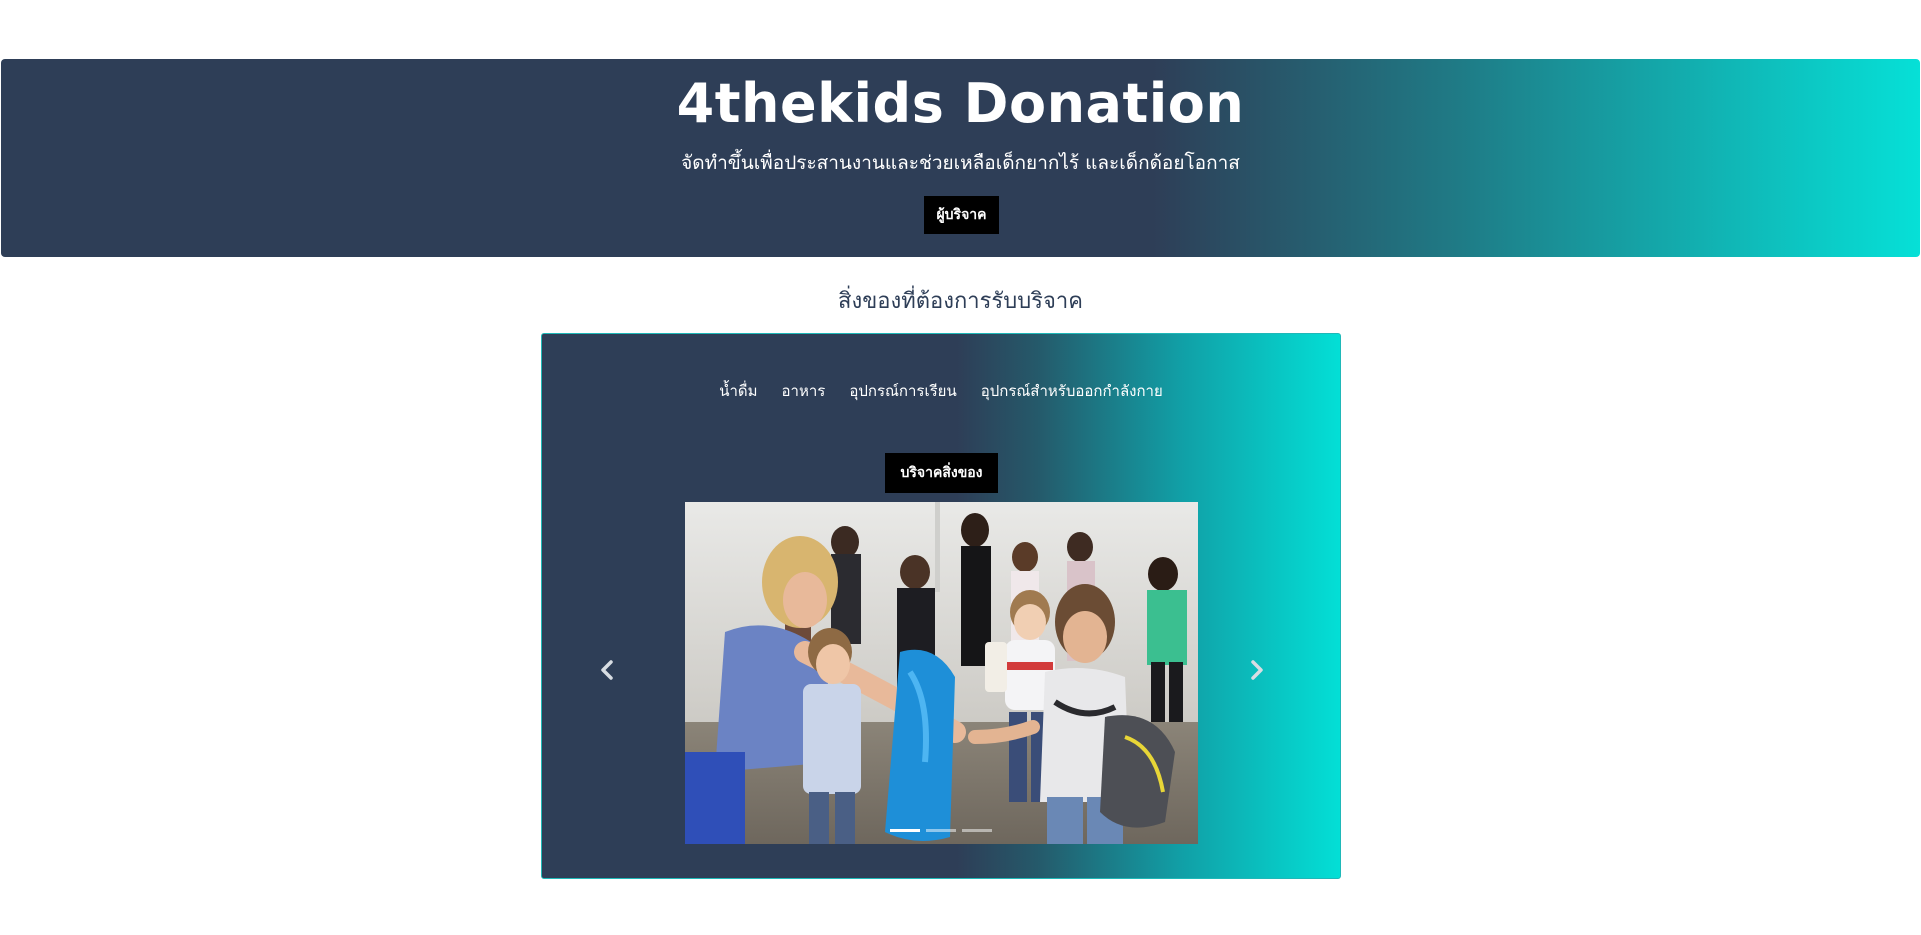  What do you see at coordinates (960, 301) in the screenshot?
I see `section-heading: สิ่งของที่ต้องการรับบริจาค` at bounding box center [960, 301].